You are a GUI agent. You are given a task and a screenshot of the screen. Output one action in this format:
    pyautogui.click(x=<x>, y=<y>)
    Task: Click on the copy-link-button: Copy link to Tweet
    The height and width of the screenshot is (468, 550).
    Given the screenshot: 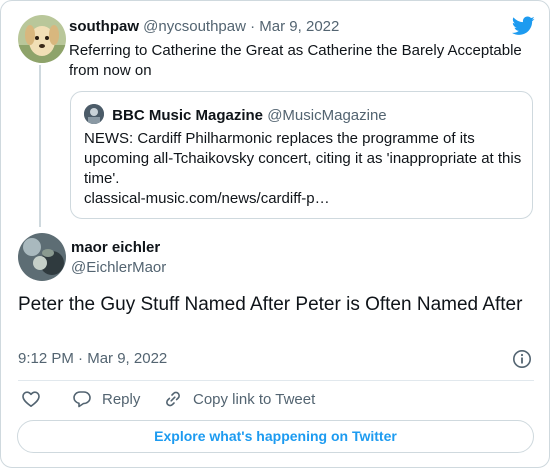 What is the action you would take?
    pyautogui.click(x=239, y=399)
    